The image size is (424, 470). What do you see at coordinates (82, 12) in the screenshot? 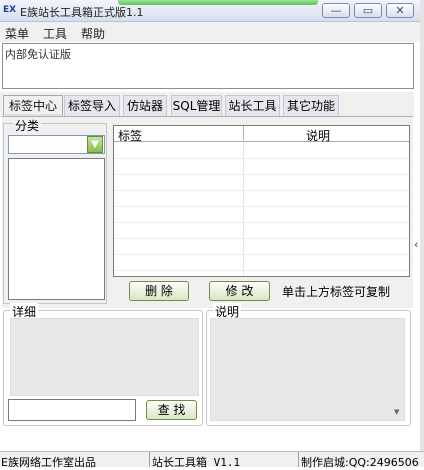
I see `window-title: E族站长工具箱正式版1.1` at bounding box center [82, 12].